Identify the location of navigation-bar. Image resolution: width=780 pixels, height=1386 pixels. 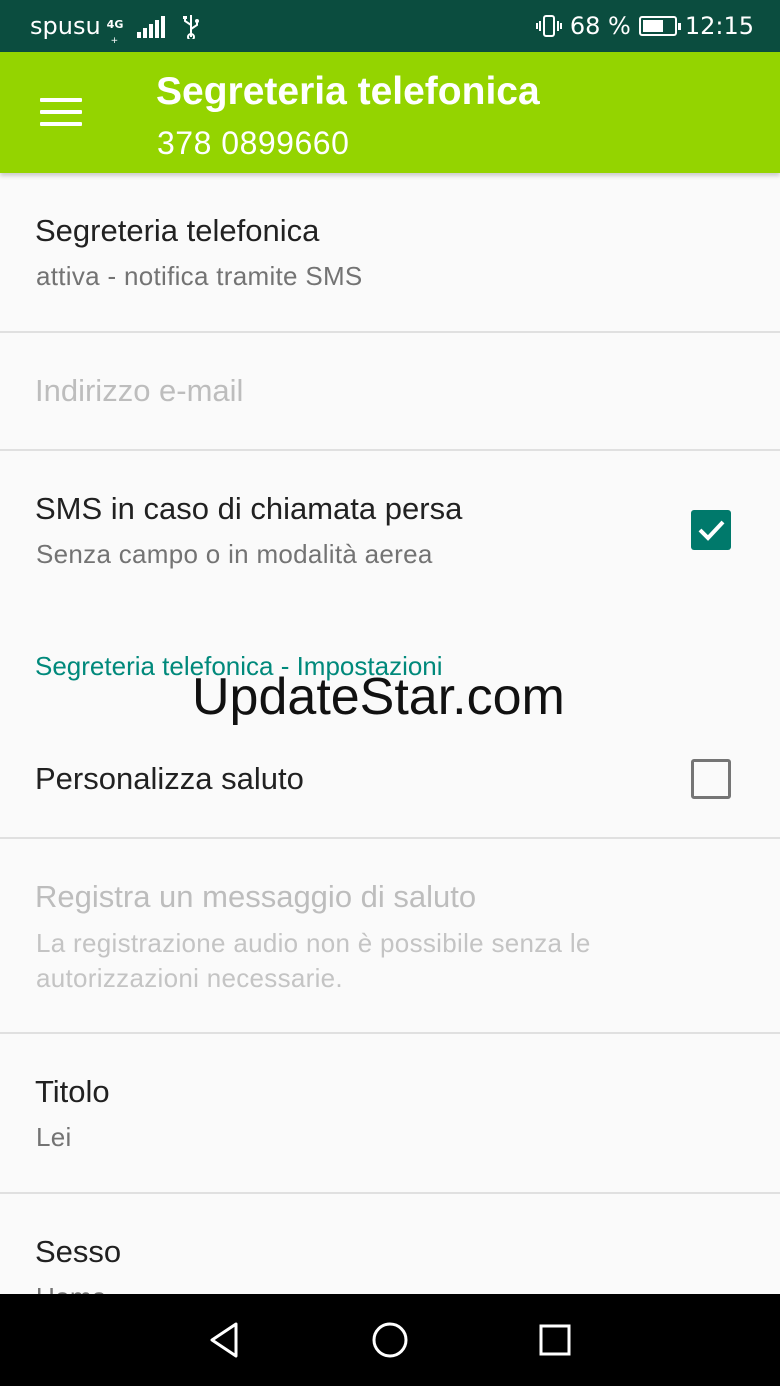
(390, 1340).